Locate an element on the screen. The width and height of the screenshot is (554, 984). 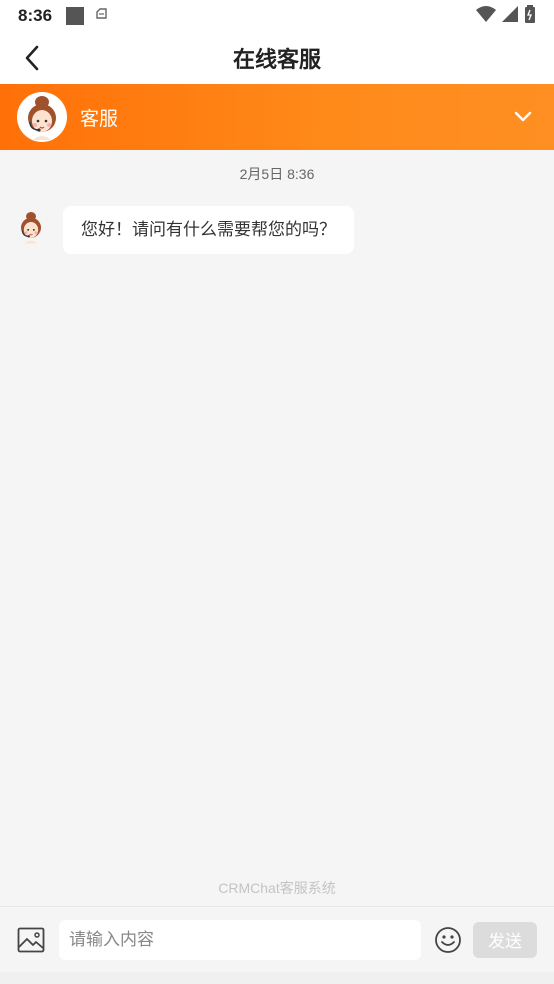
image-icon is located at coordinates (31, 939).